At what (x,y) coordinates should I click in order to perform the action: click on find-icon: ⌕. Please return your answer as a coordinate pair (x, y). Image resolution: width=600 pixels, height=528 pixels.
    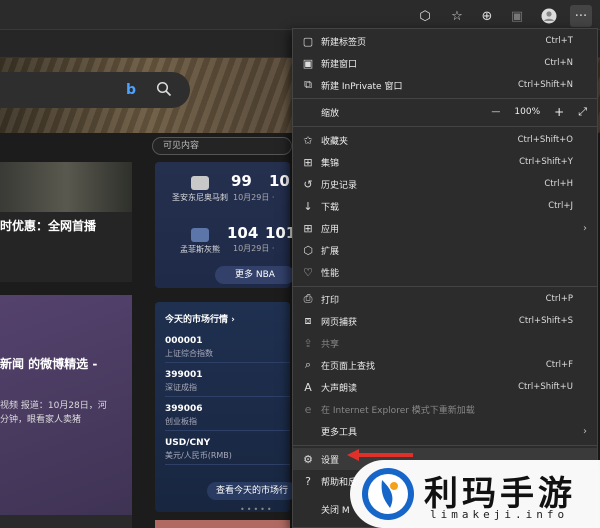
    Looking at the image, I should click on (308, 364).